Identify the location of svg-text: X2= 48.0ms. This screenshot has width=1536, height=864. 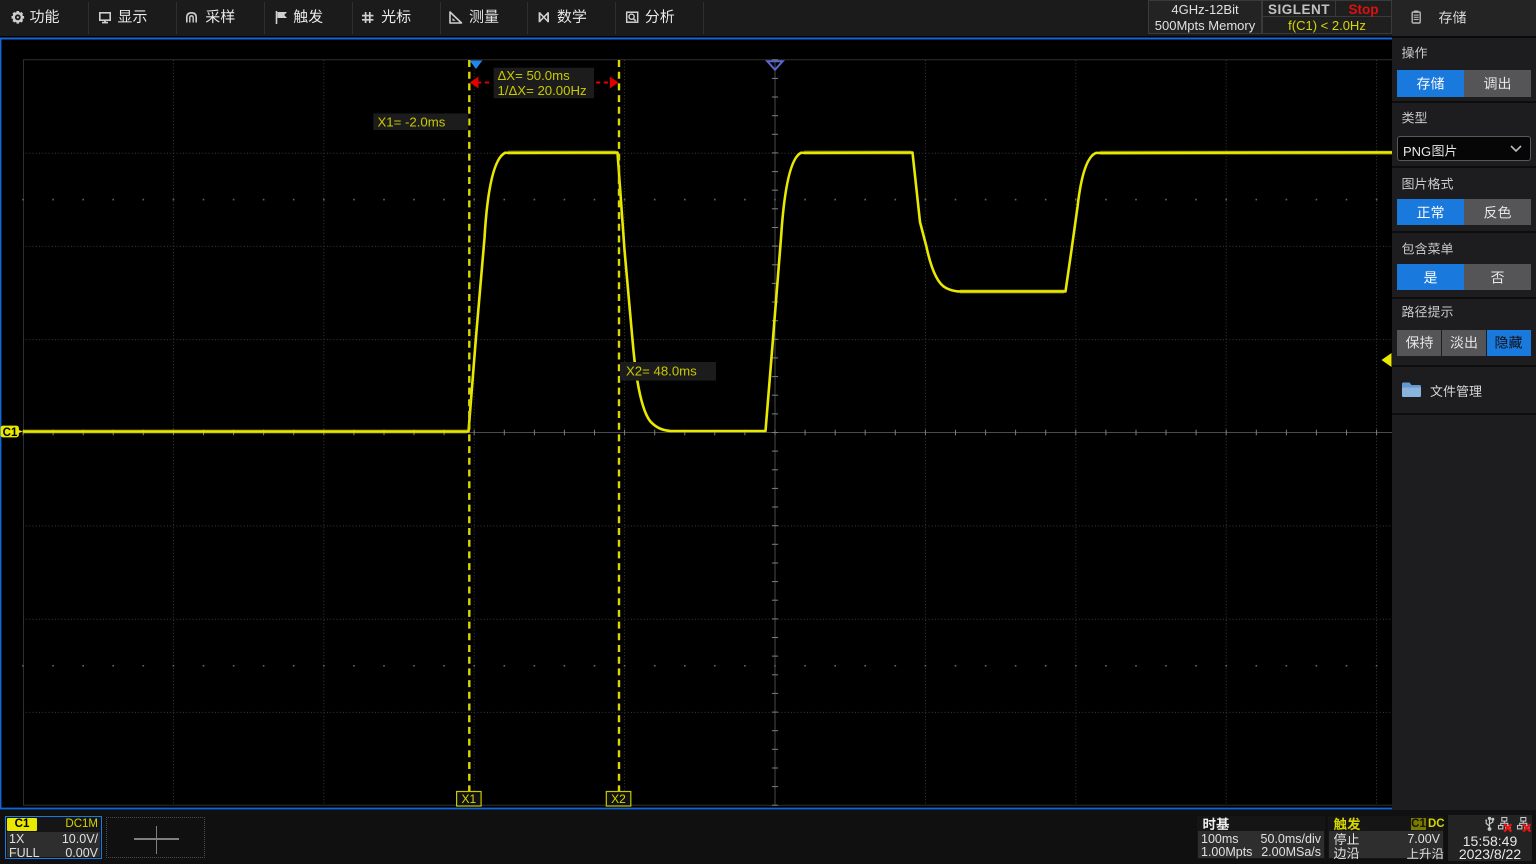
(661, 371).